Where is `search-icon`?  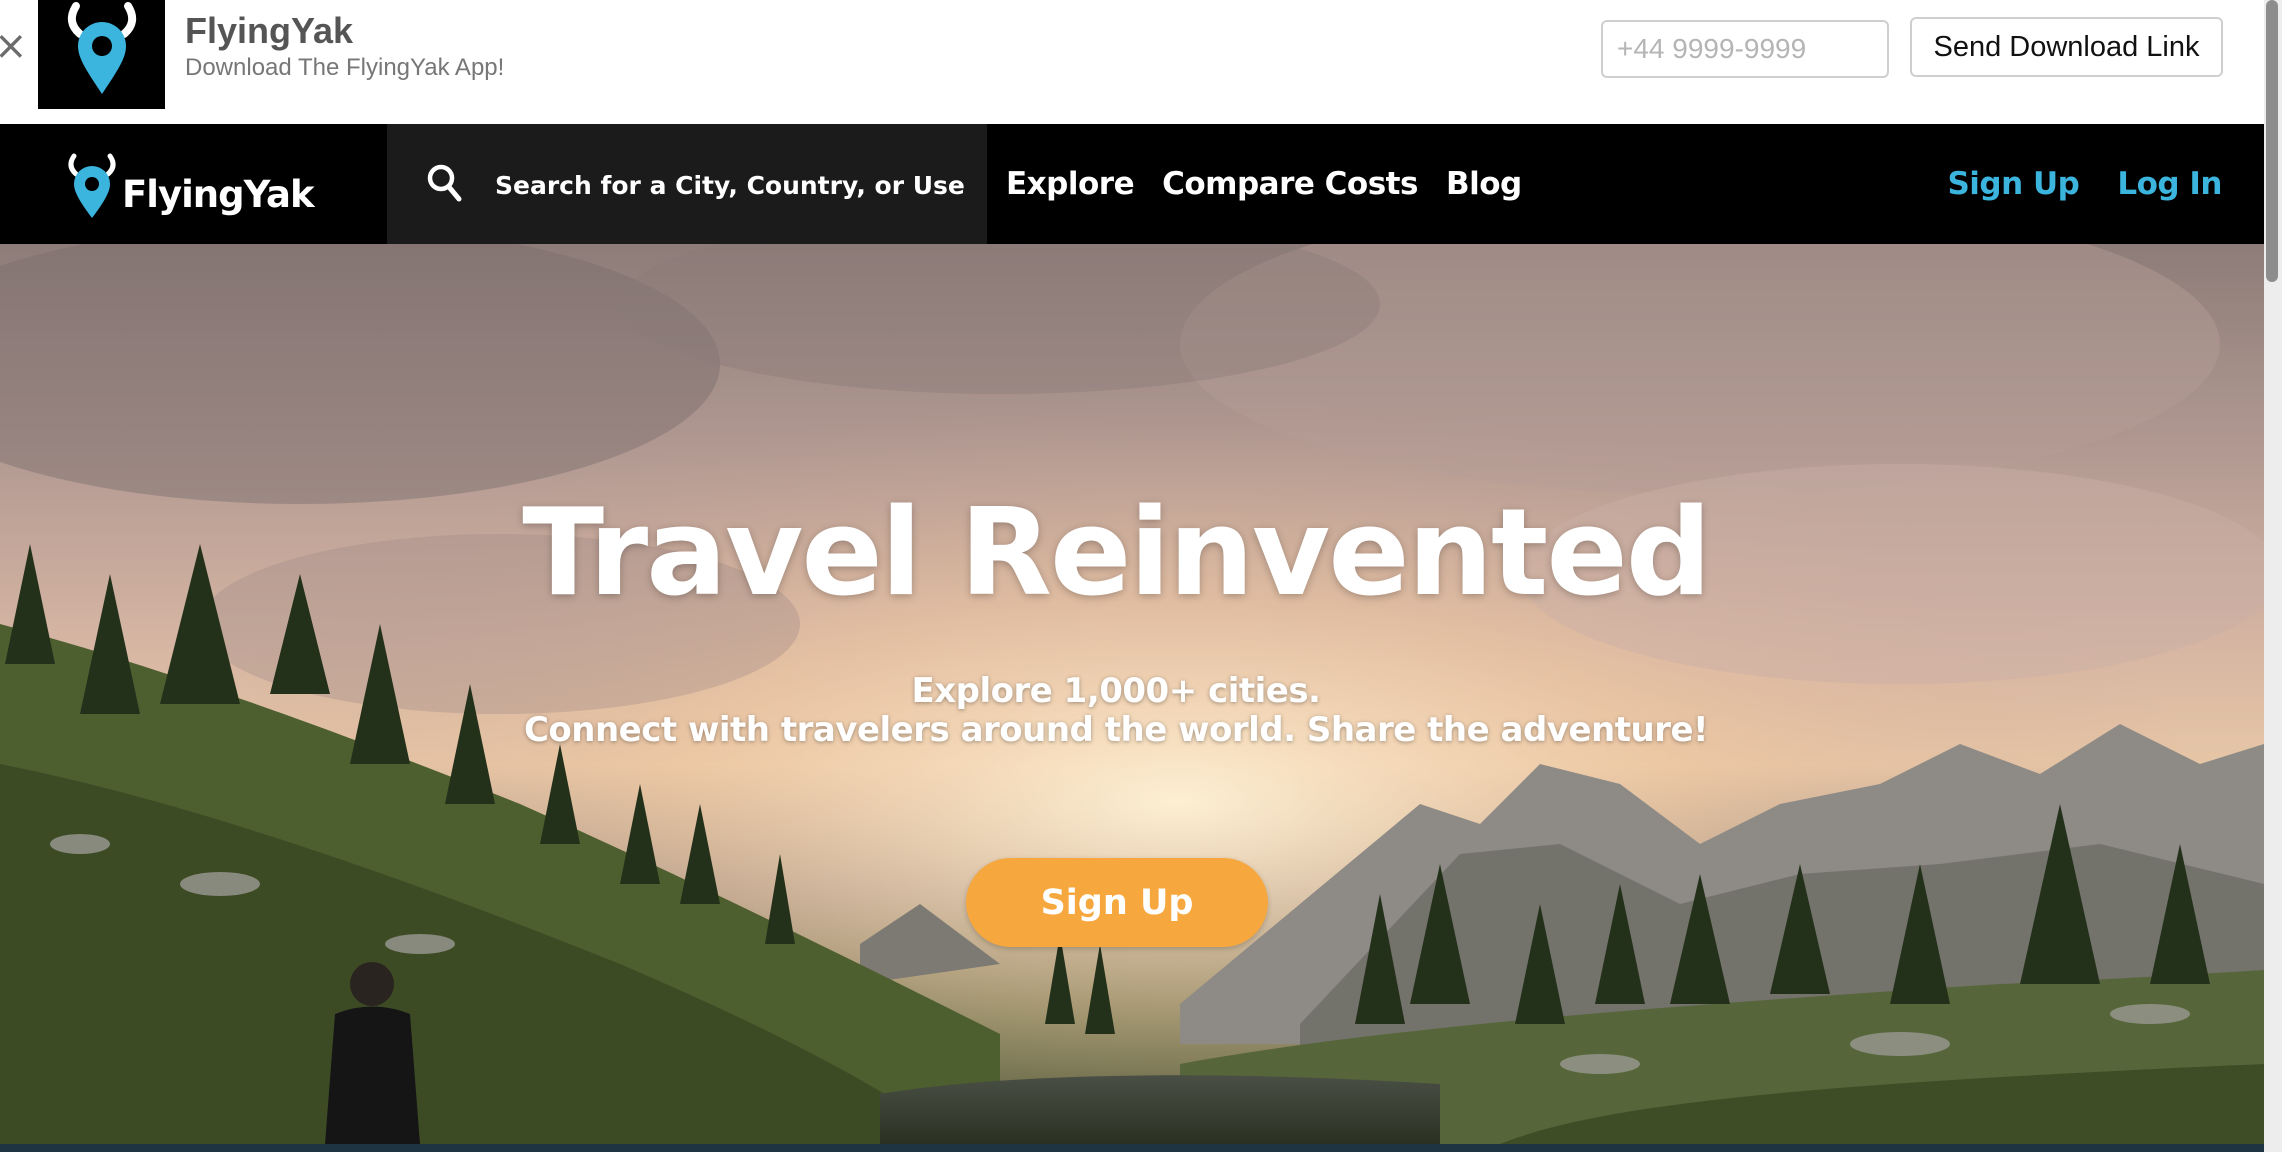 search-icon is located at coordinates (444, 183).